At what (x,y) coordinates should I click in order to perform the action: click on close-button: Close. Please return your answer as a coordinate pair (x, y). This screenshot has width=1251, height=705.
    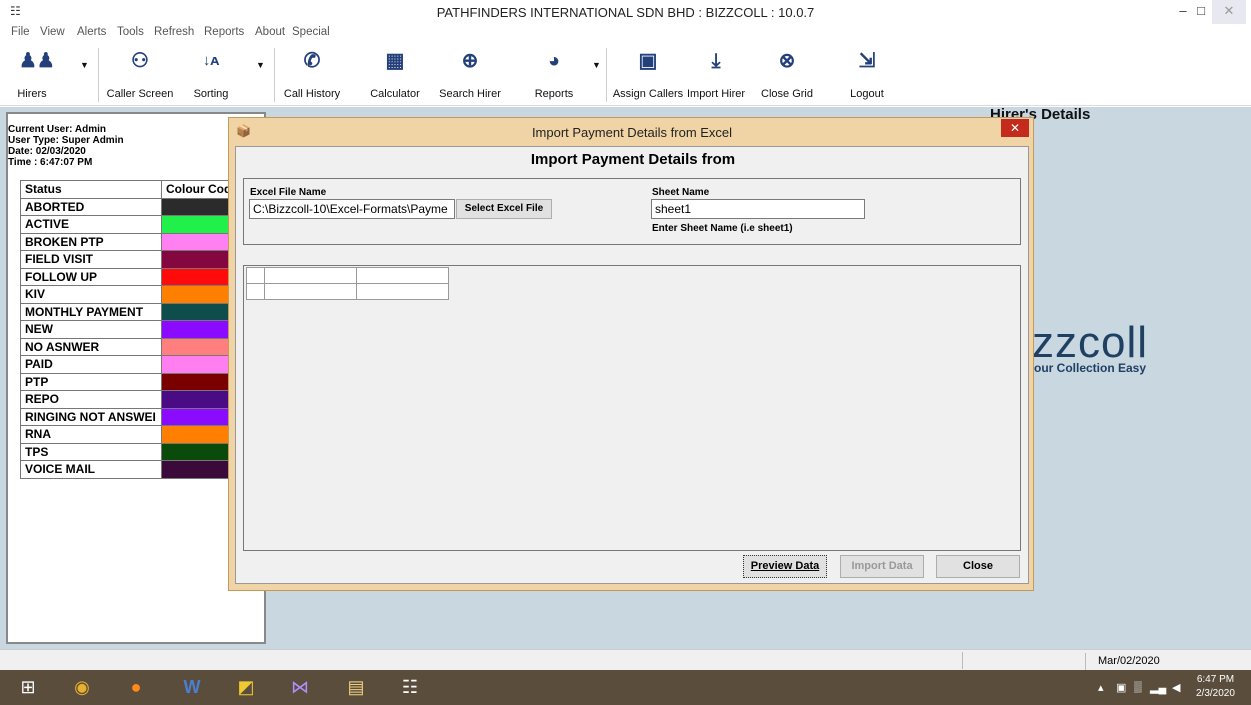
    Looking at the image, I should click on (978, 566).